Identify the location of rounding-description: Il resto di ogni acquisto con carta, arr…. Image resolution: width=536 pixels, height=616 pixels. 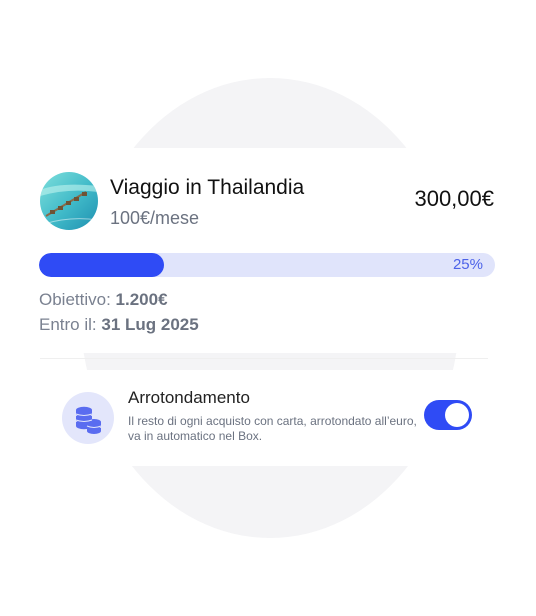
(272, 428).